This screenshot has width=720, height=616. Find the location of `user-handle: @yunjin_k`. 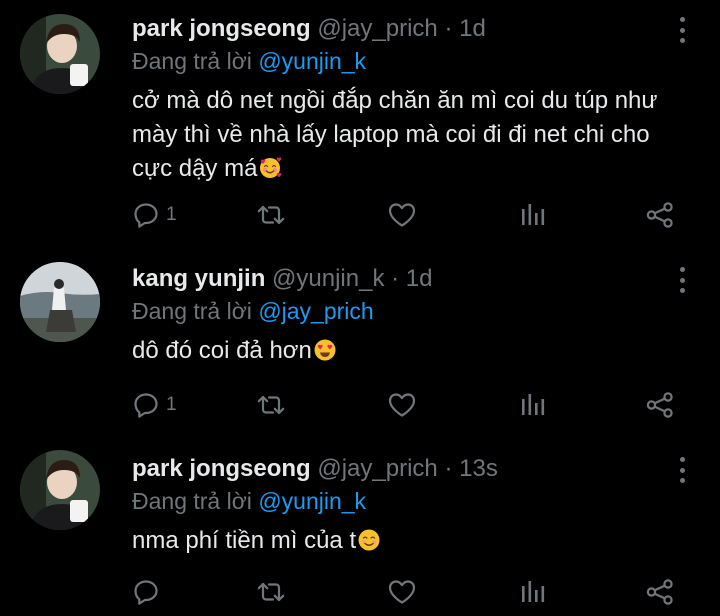

user-handle: @yunjin_k is located at coordinates (328, 278).